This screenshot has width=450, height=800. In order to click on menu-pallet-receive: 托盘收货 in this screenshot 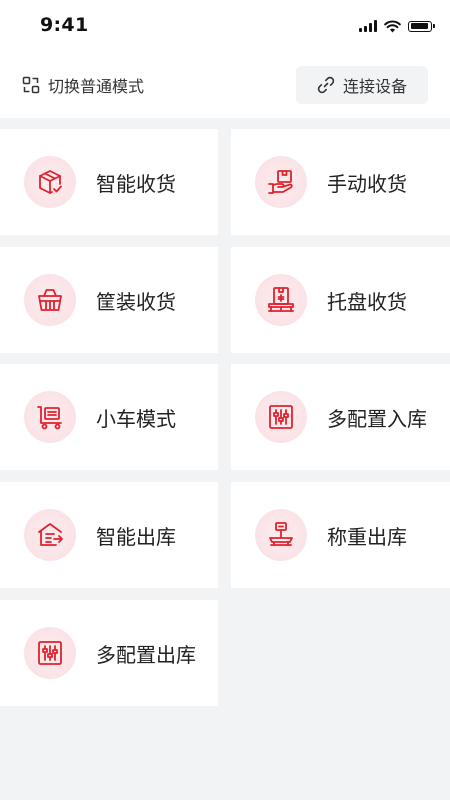, I will do `click(340, 300)`.